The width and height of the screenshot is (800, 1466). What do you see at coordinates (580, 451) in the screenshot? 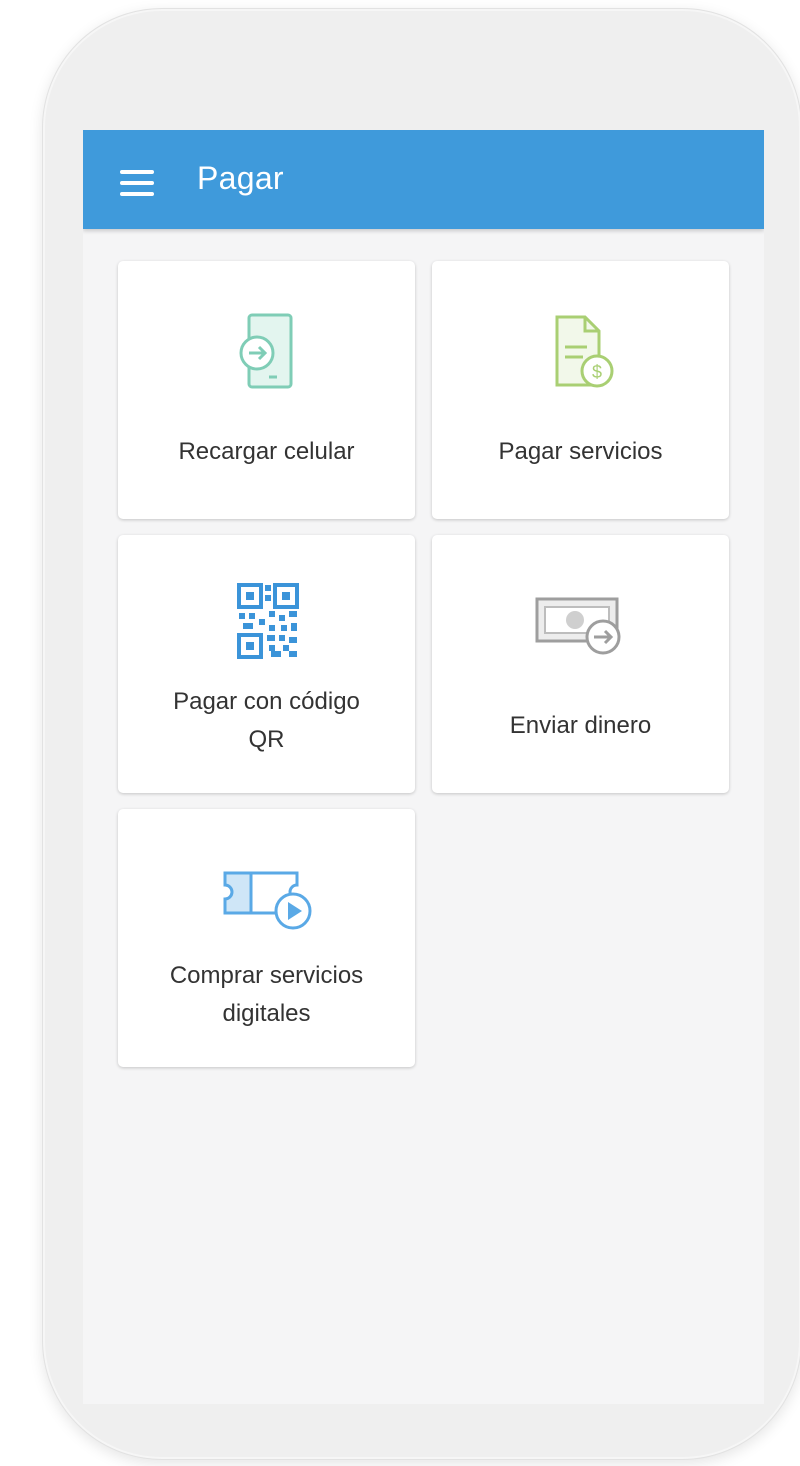
I see `tile-label: Pagar servicios` at bounding box center [580, 451].